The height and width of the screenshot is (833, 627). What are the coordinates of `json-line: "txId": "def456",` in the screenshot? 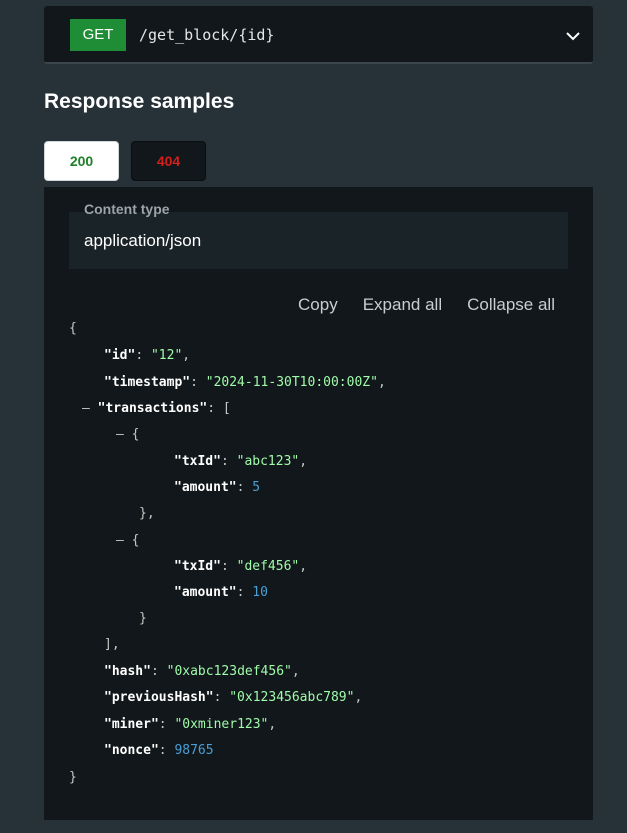 It's located at (241, 566).